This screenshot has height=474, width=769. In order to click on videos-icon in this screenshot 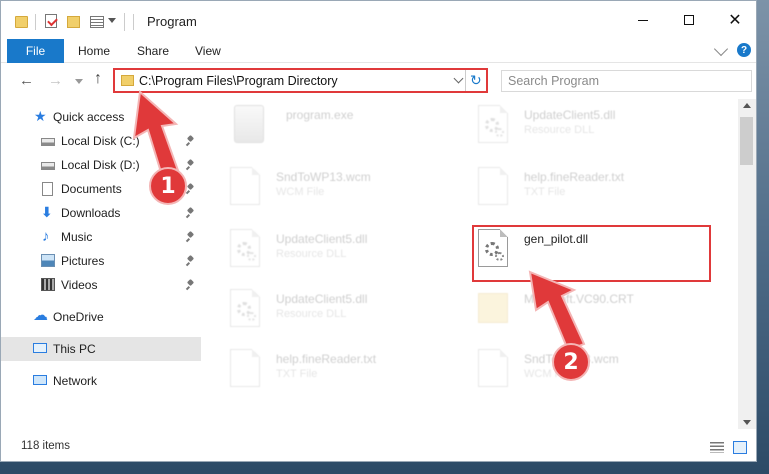, I will do `click(48, 284)`.